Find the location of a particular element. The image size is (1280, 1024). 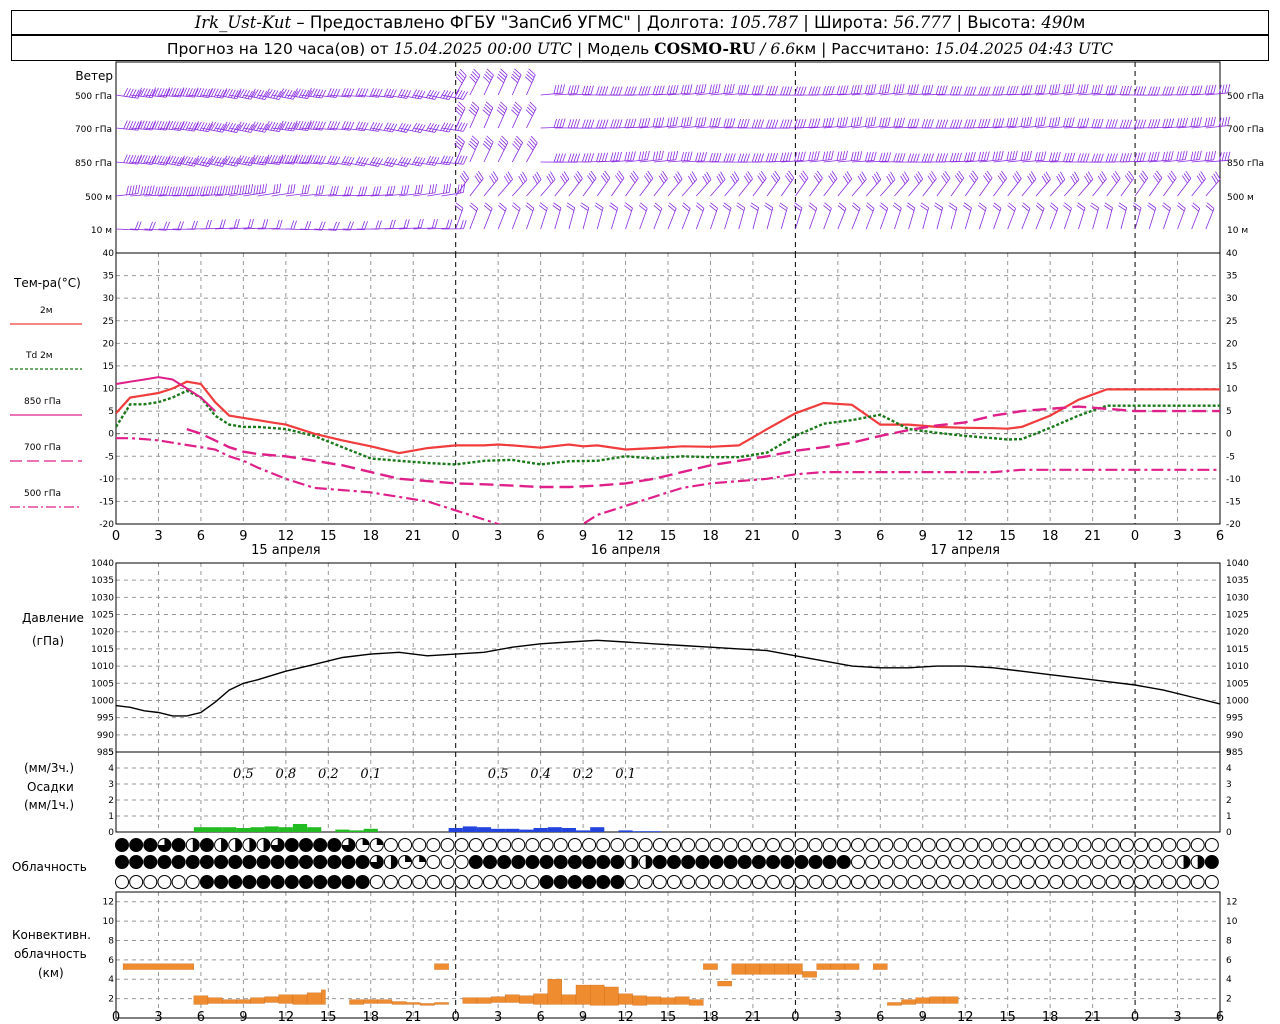

conv-x-tick: 3 is located at coordinates (498, 1017).